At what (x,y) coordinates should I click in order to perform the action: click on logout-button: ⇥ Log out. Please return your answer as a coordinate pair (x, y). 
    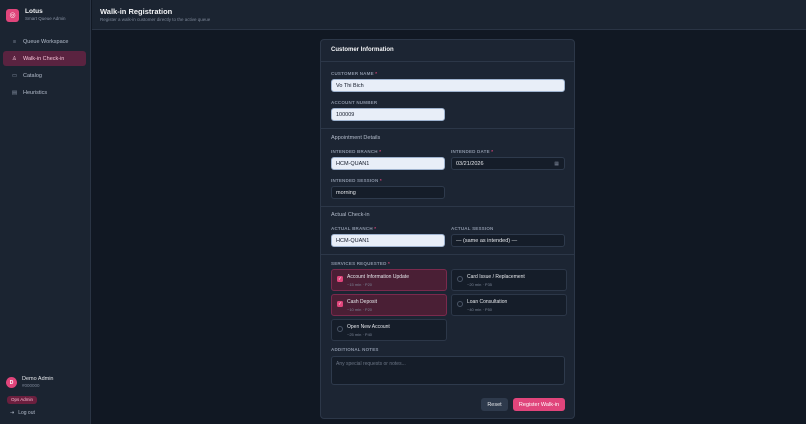
    Looking at the image, I should click on (22, 413).